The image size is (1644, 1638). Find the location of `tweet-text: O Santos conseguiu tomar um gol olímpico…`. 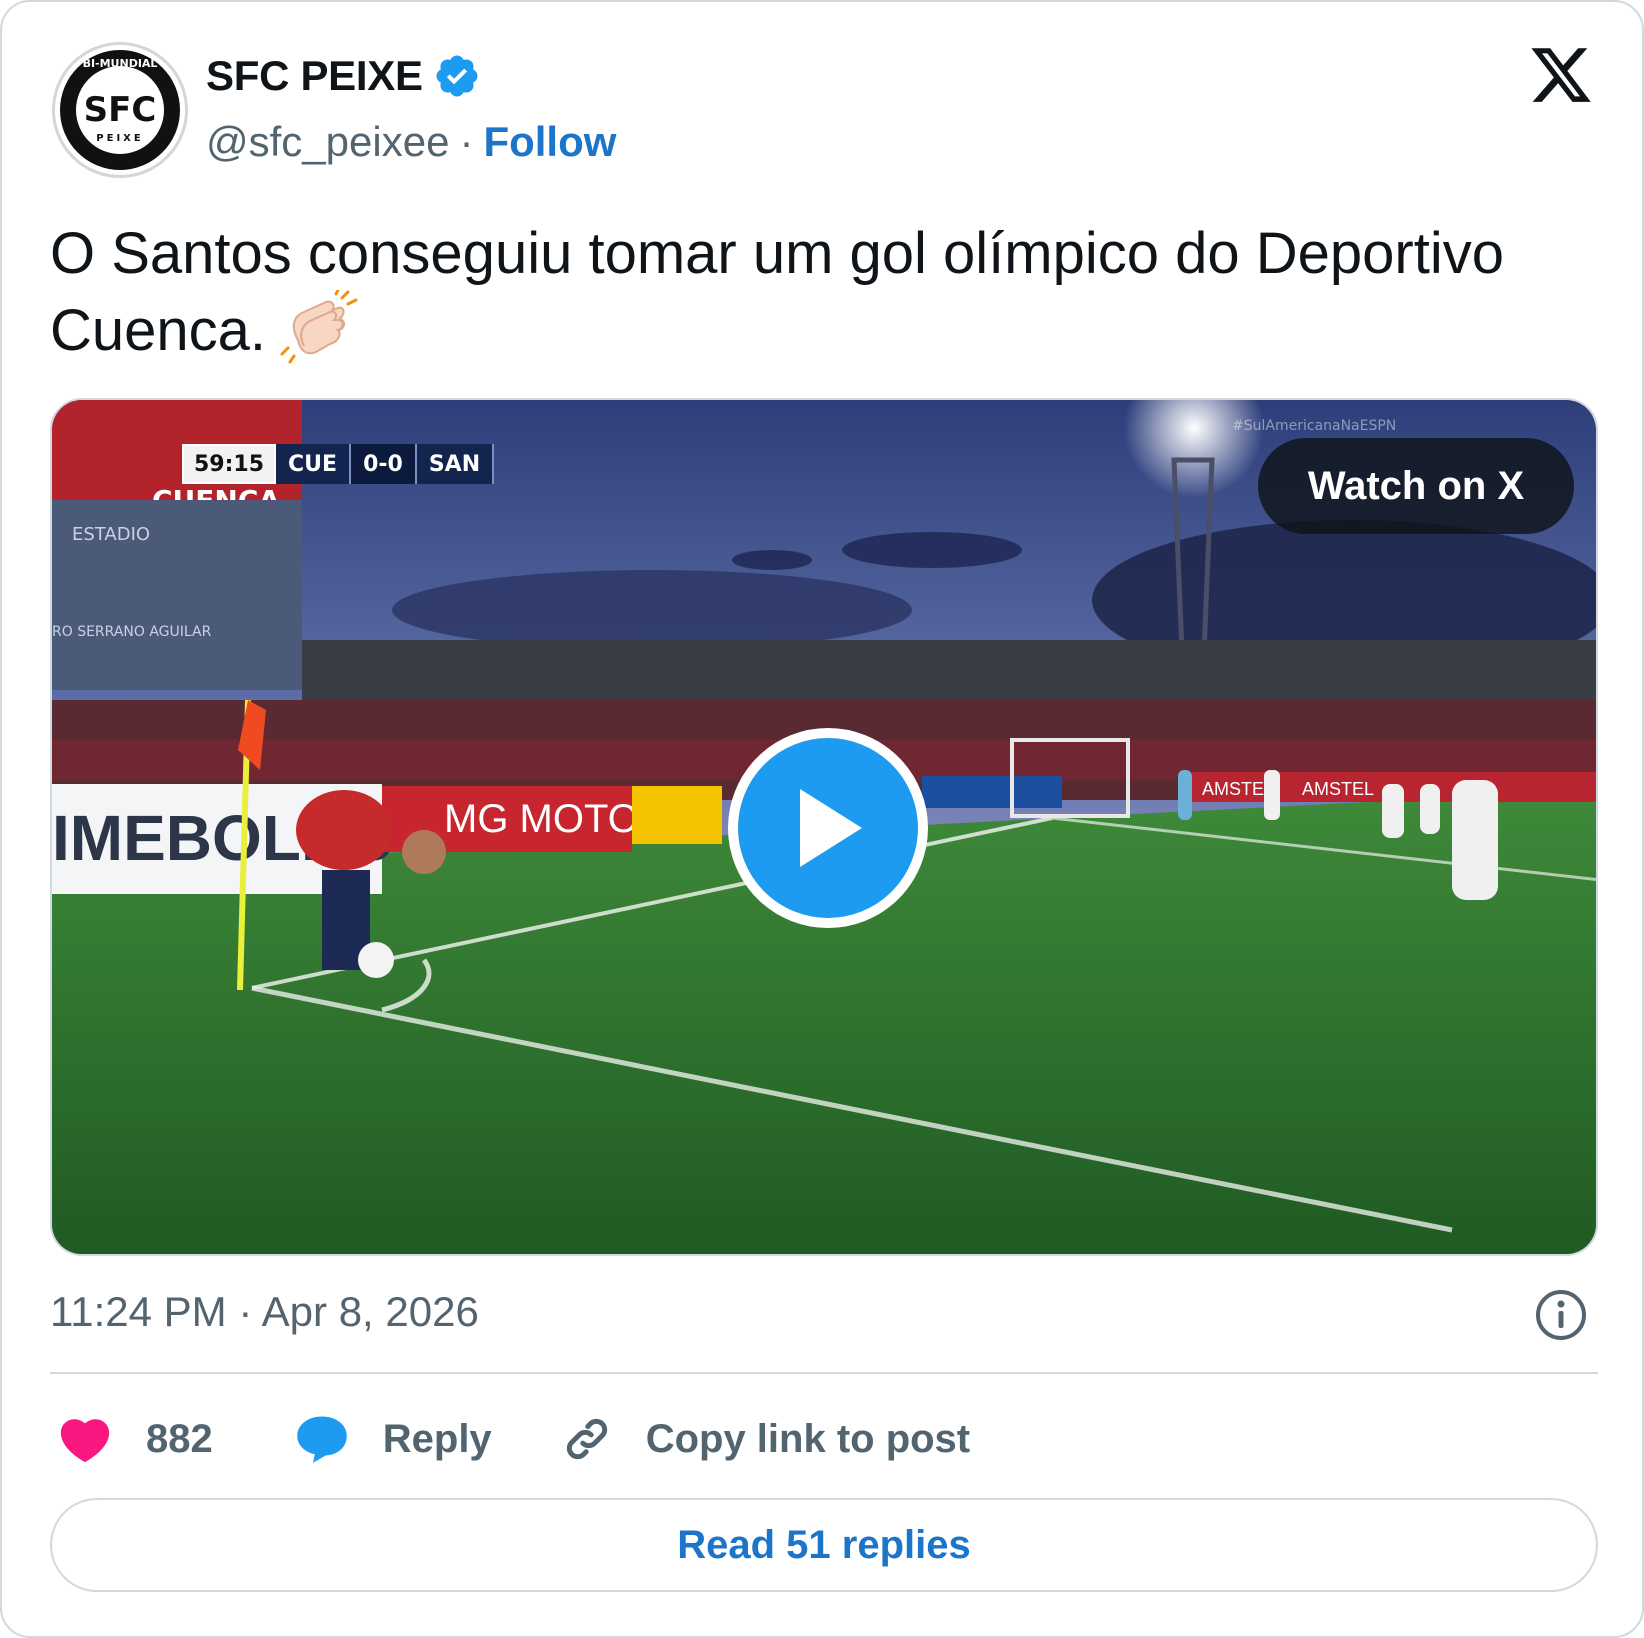

tweet-text: O Santos conseguiu tomar um gol olímpico… is located at coordinates (830, 292).